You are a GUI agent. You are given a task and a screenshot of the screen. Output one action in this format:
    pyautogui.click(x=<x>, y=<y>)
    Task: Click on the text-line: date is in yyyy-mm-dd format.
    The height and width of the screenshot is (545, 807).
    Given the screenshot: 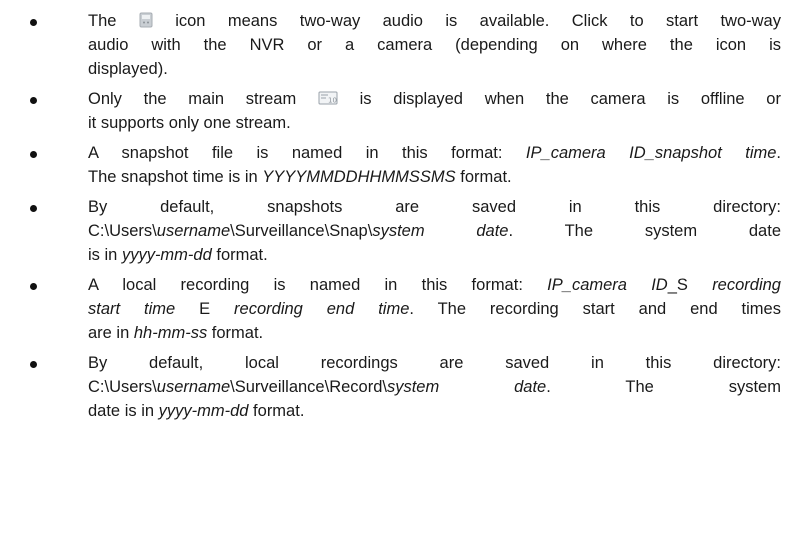 What is the action you would take?
    pyautogui.click(x=196, y=411)
    